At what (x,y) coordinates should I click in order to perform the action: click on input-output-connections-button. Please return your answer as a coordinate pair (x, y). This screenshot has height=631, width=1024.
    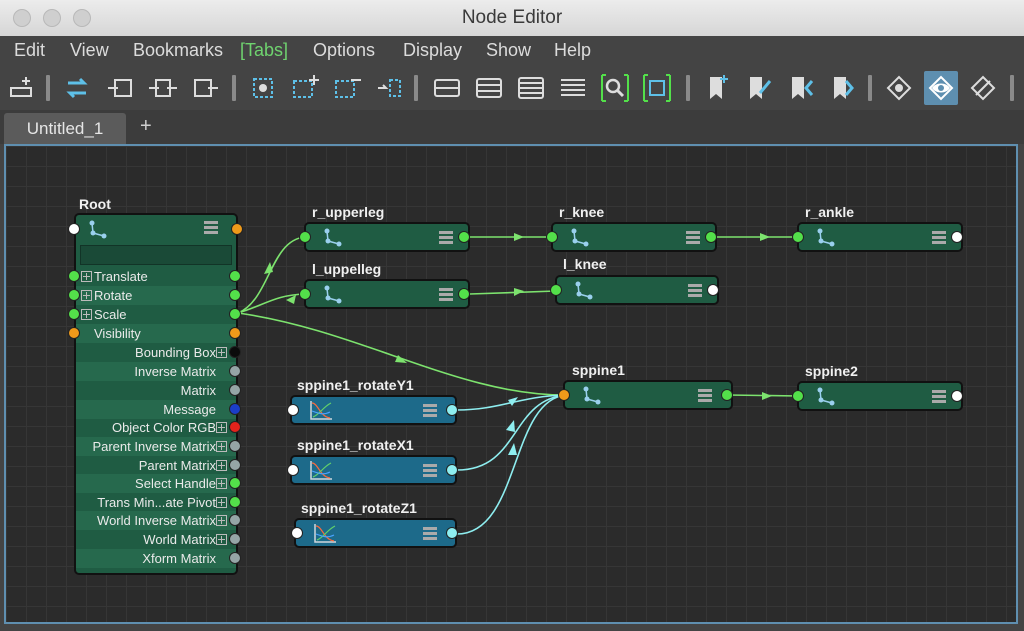
    Looking at the image, I should click on (163, 88).